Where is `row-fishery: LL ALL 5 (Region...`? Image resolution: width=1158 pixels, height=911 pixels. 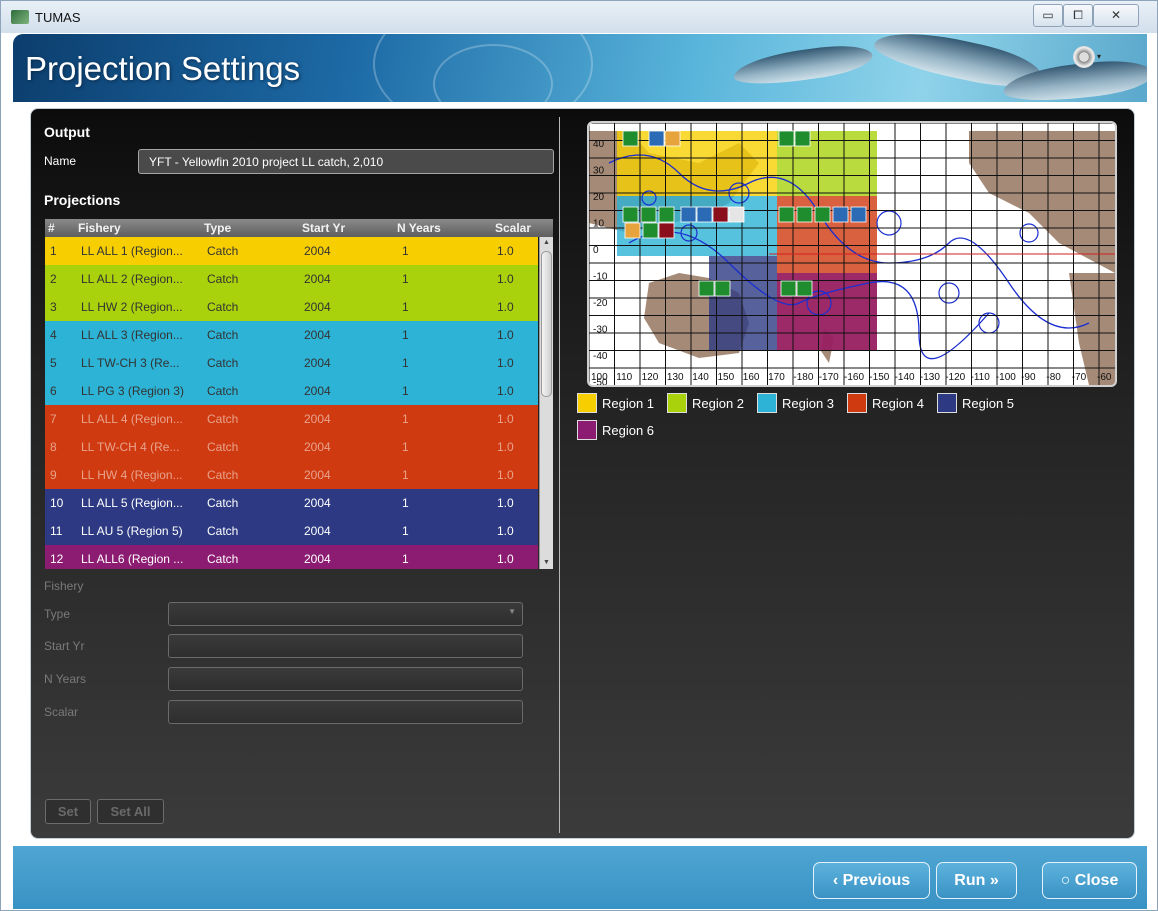 row-fishery: LL ALL 5 (Region... is located at coordinates (132, 503).